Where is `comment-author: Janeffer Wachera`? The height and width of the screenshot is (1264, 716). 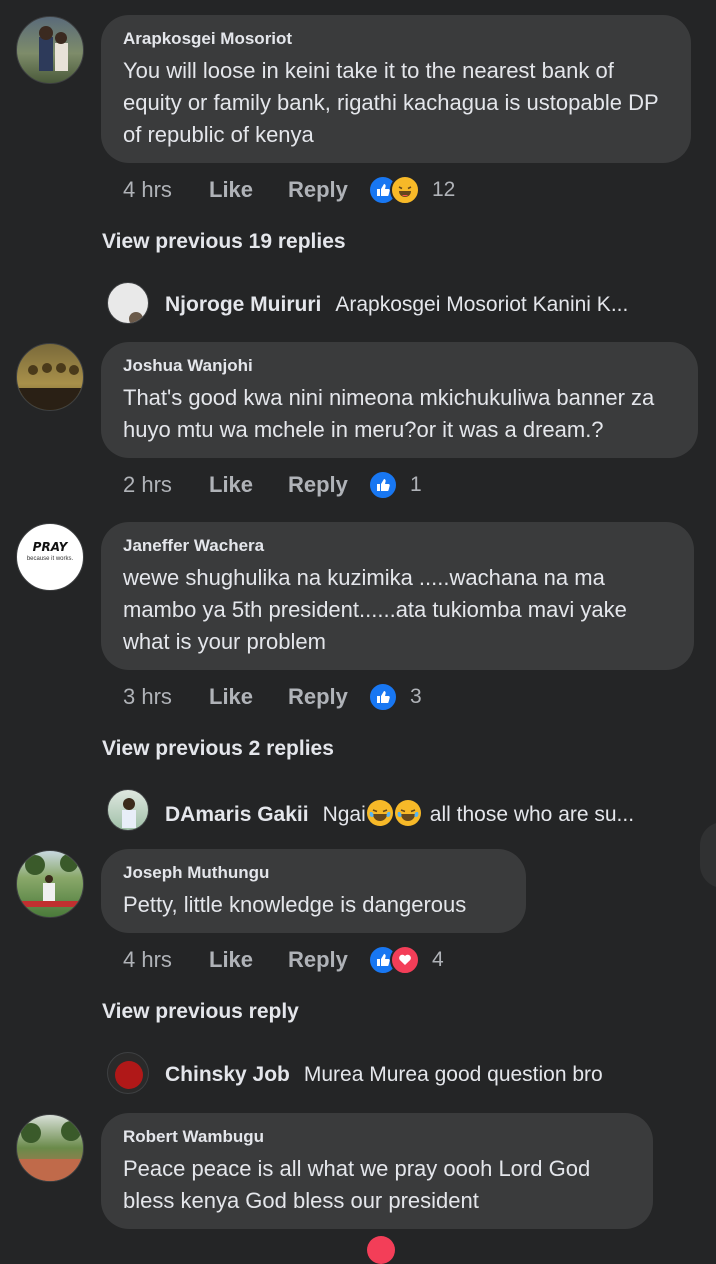
comment-author: Janeffer Wachera is located at coordinates (397, 546).